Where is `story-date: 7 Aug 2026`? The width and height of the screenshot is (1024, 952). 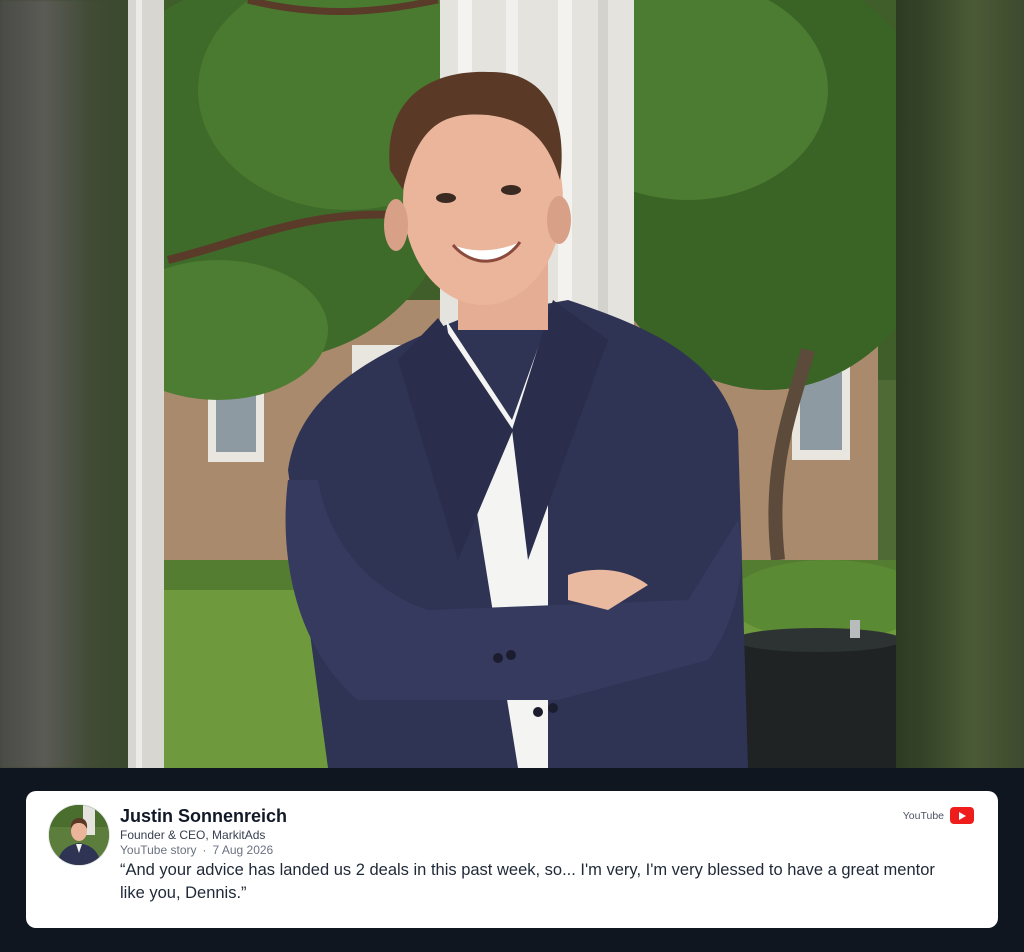
story-date: 7 Aug 2026 is located at coordinates (243, 850).